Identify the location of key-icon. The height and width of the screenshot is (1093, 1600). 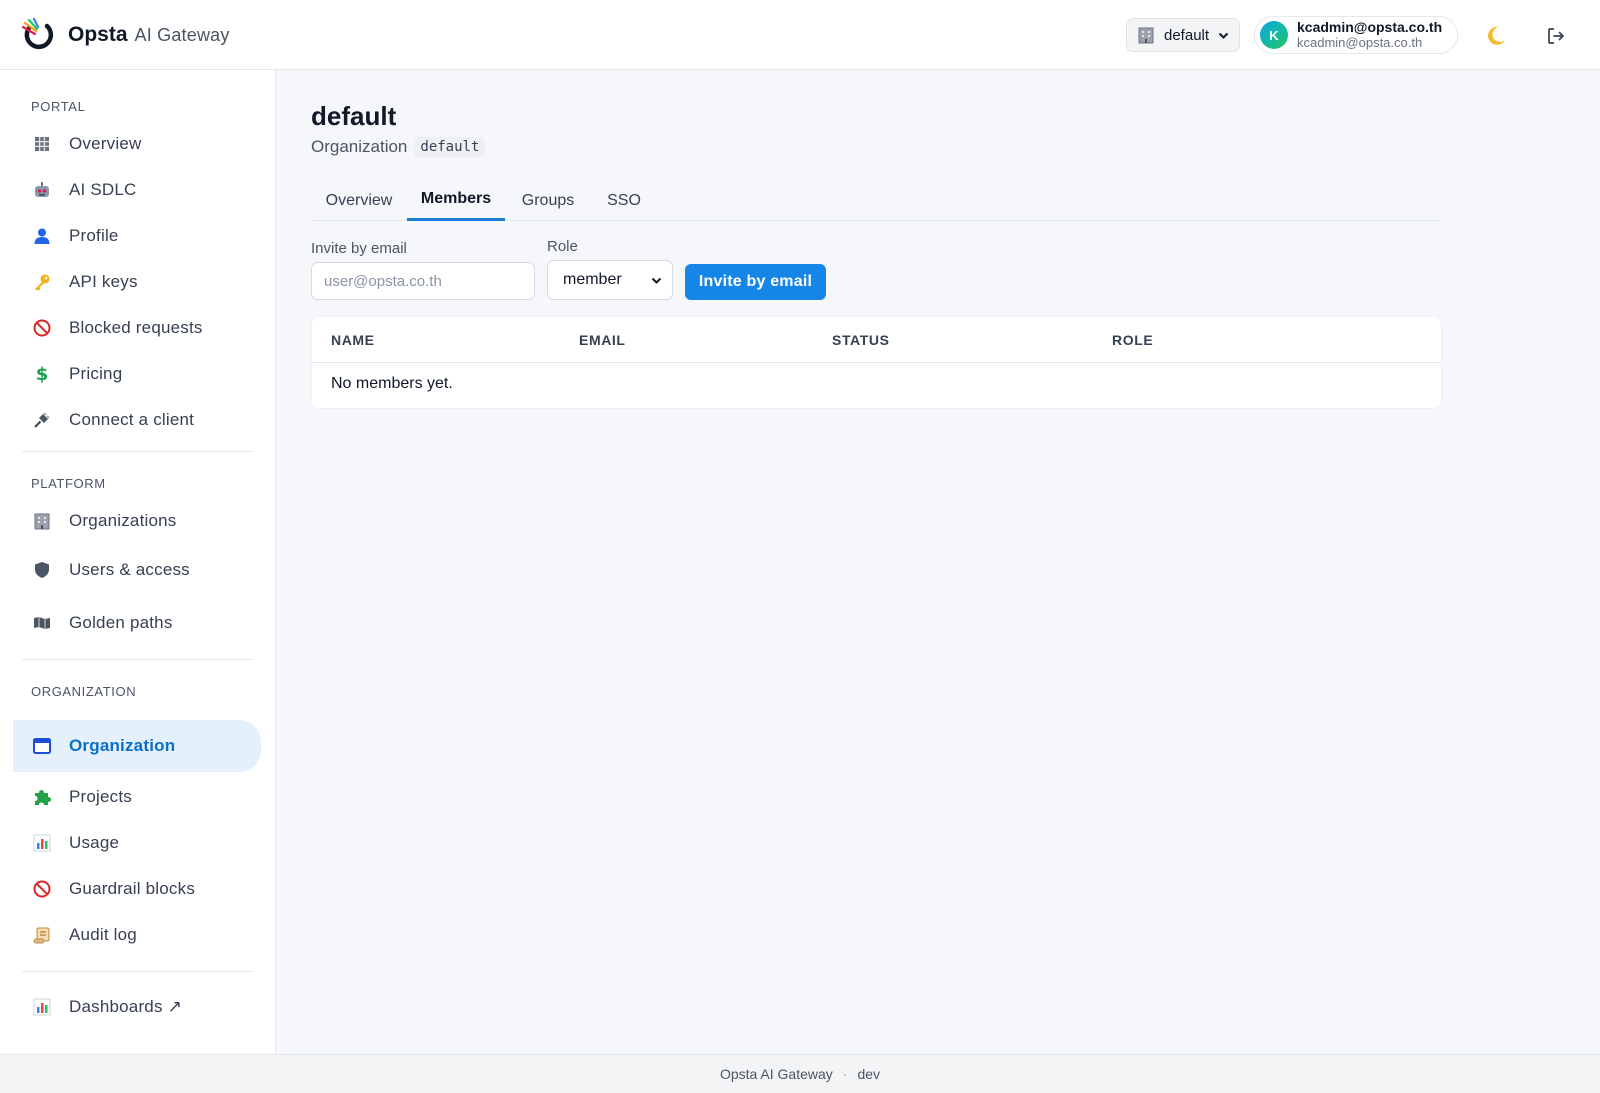
(42, 282).